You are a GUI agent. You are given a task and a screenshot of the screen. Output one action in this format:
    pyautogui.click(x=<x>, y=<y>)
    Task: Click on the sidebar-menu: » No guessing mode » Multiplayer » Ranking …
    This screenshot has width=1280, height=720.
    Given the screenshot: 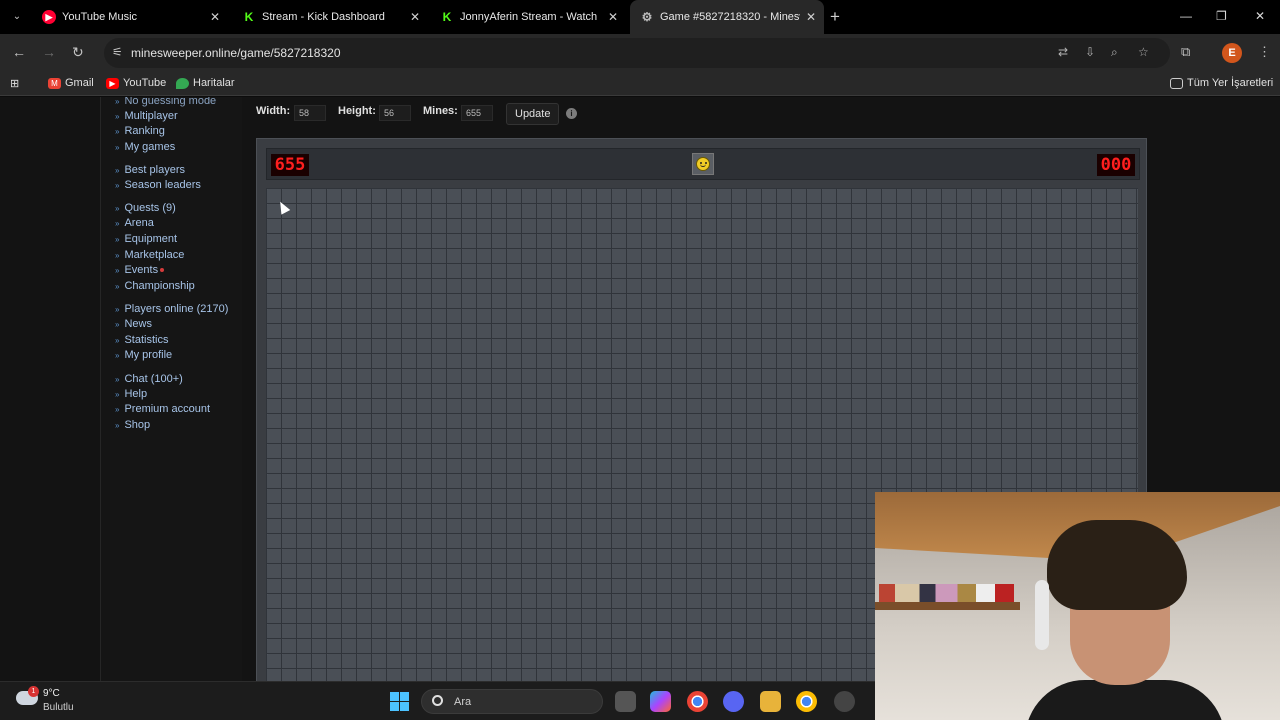 What is the action you would take?
    pyautogui.click(x=171, y=389)
    